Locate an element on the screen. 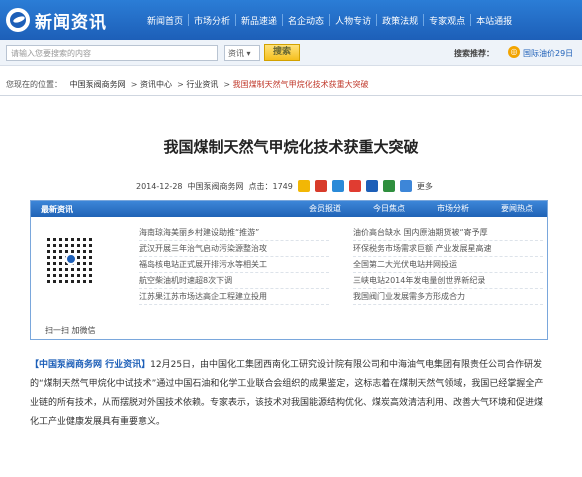  news-box-tabs: 会员报道 今日焦点 市场分析 要闻热点 is located at coordinates (421, 209).